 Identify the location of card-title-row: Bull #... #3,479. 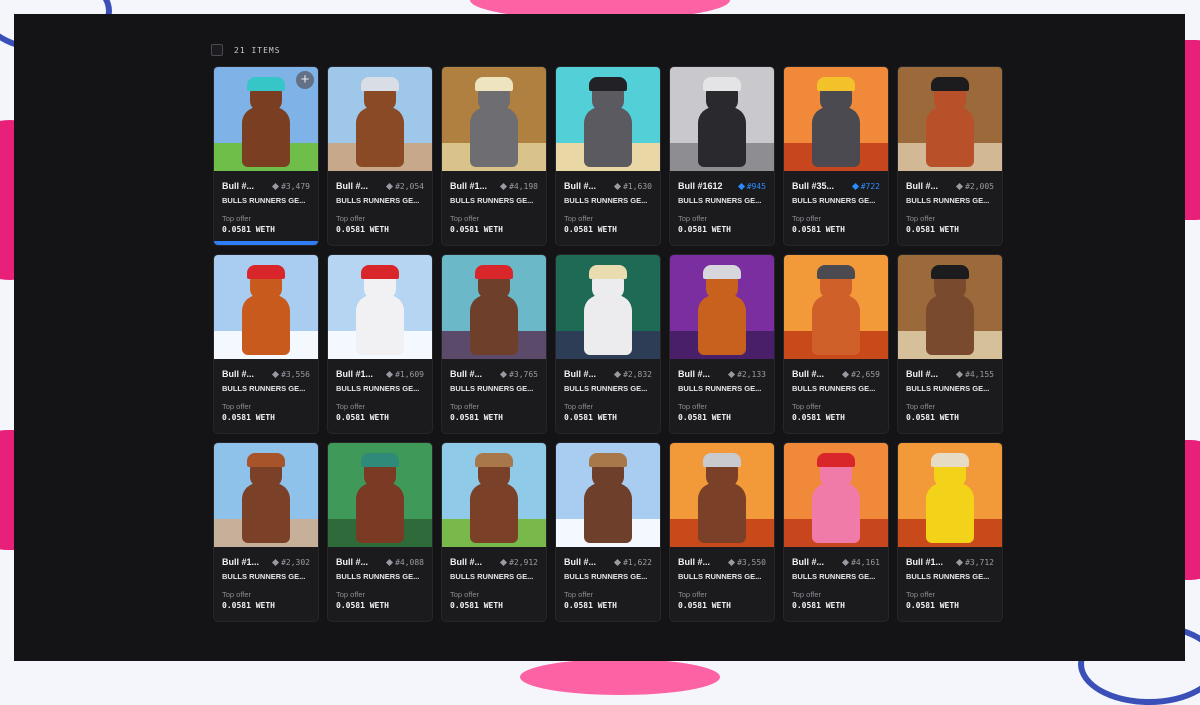
(266, 186).